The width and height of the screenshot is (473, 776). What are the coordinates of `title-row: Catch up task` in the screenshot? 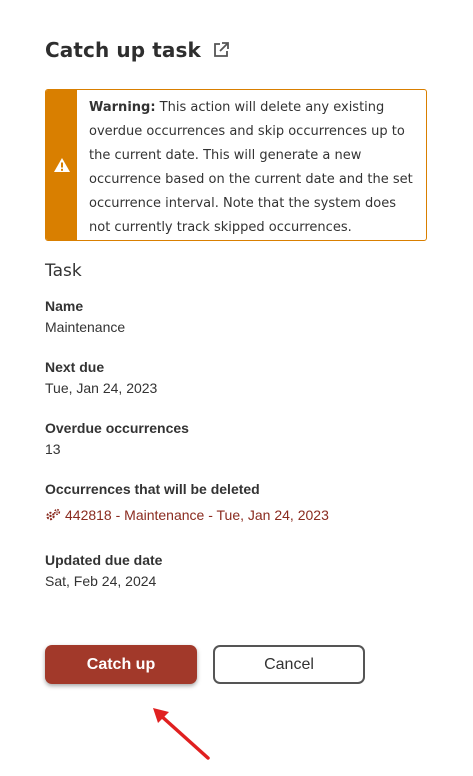 It's located at (137, 50).